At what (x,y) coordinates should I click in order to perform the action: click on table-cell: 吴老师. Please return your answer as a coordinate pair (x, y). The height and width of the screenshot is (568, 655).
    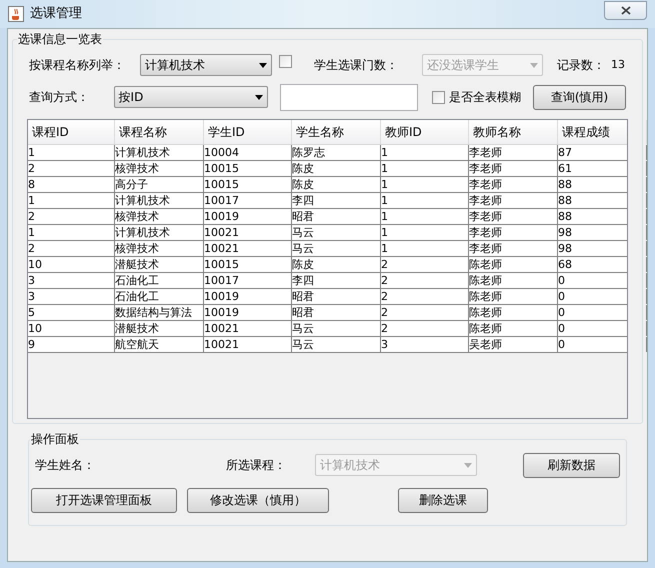
    Looking at the image, I should click on (513, 344).